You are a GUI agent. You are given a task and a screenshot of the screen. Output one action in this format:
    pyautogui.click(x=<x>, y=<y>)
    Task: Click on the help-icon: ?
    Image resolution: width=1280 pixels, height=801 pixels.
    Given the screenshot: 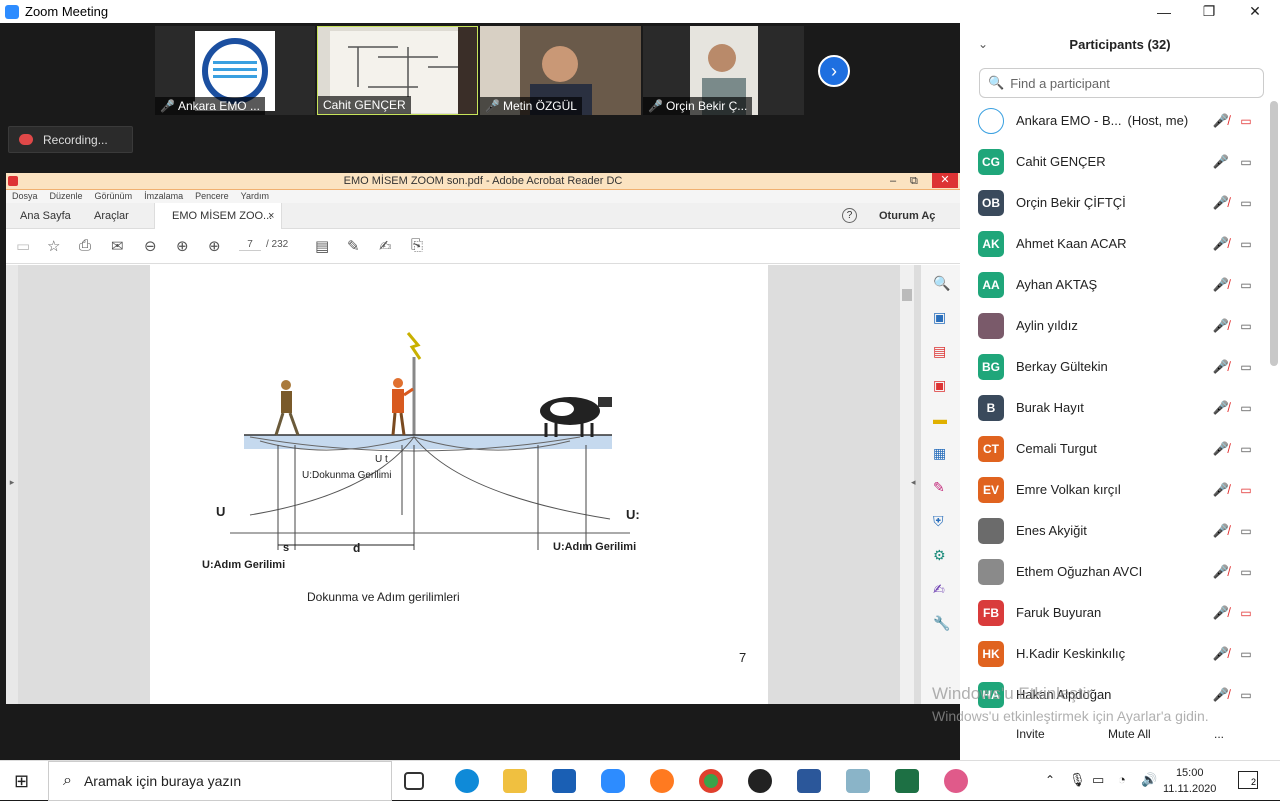 What is the action you would take?
    pyautogui.click(x=849, y=215)
    